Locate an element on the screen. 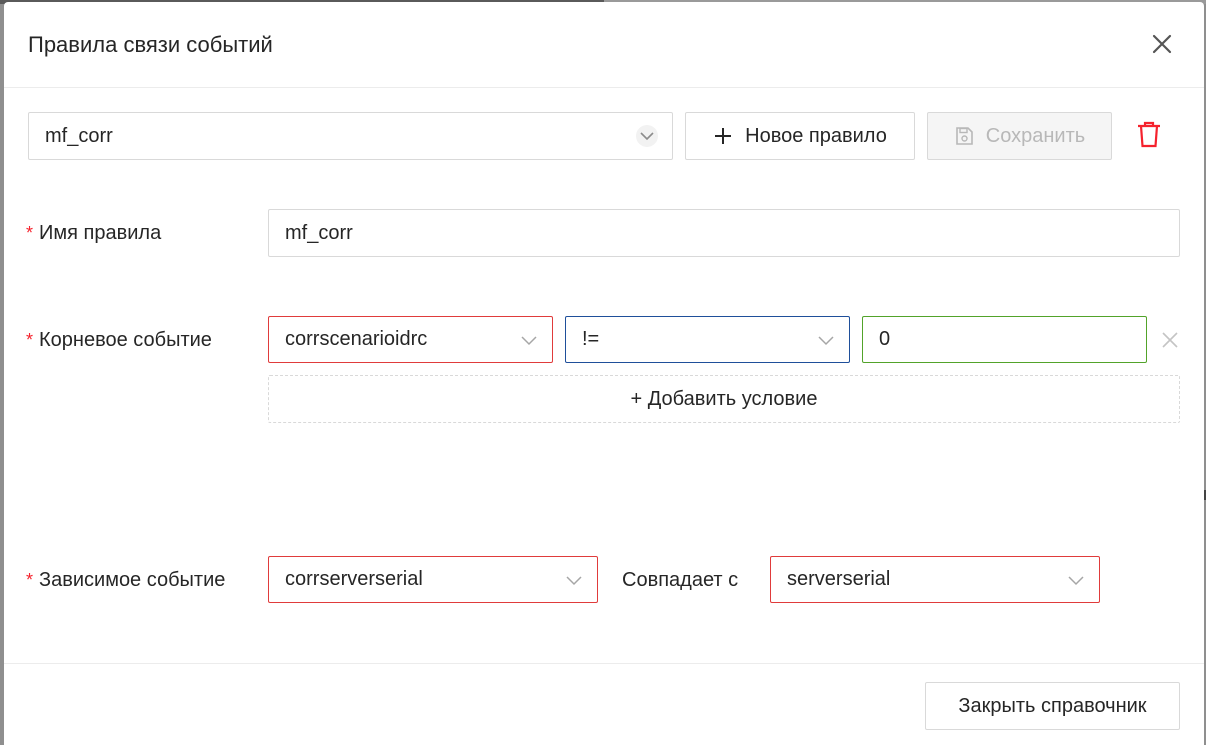 The width and height of the screenshot is (1206, 745). dialog-footer: Закрыть справочник is located at coordinates (604, 704).